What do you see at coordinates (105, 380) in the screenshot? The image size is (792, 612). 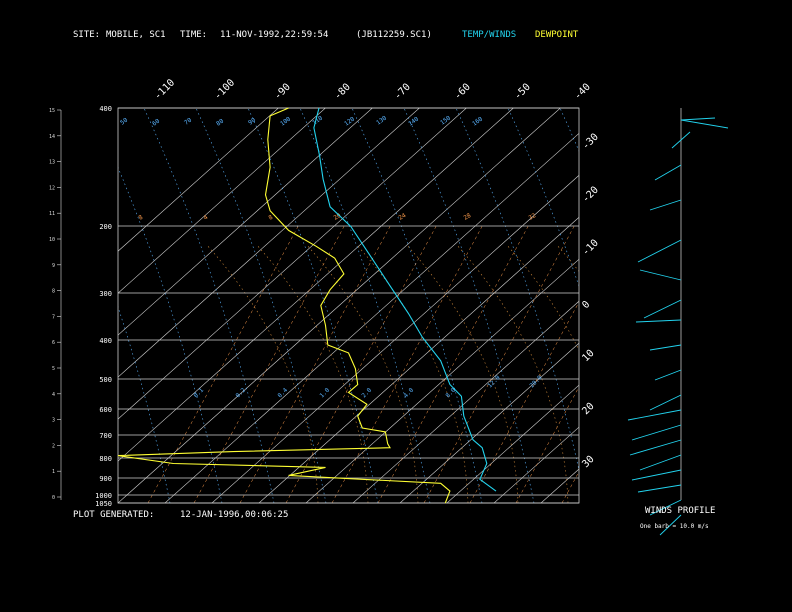 I see `pressure-tick-label: 500` at bounding box center [105, 380].